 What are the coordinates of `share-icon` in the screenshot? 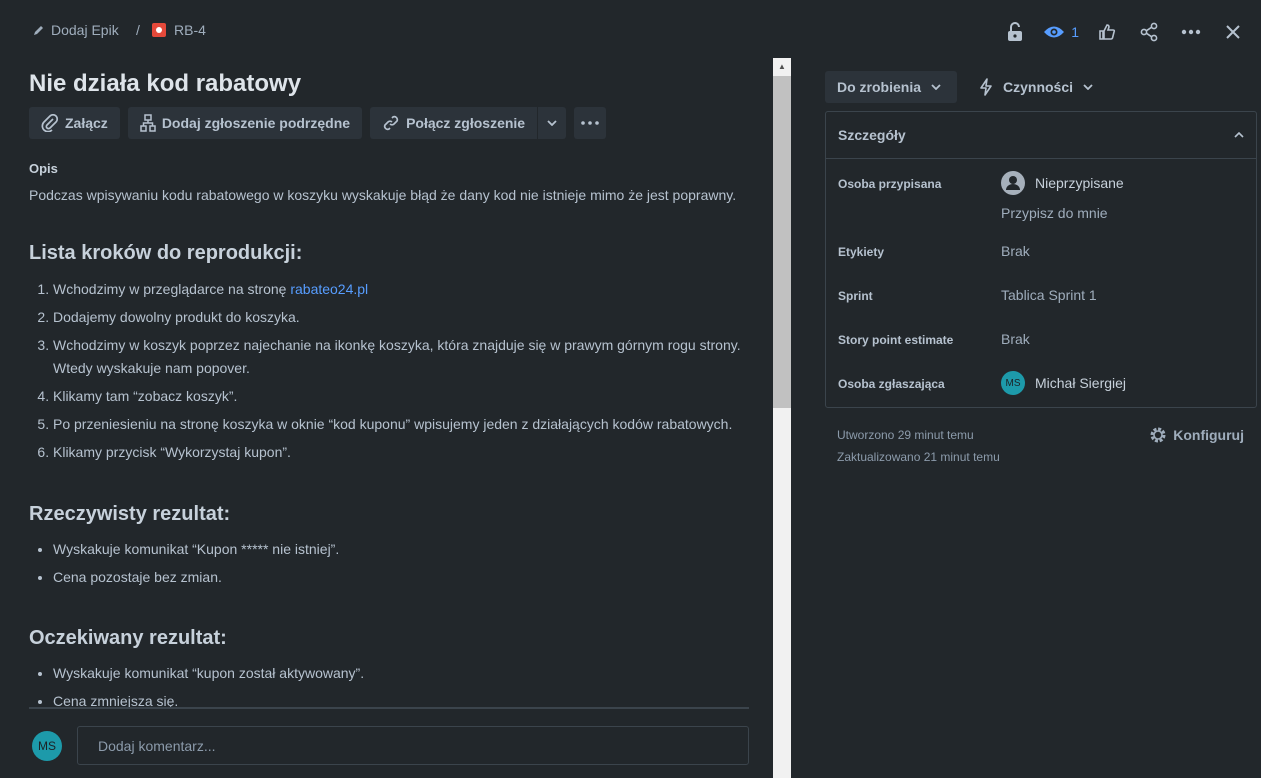 It's located at (1149, 32).